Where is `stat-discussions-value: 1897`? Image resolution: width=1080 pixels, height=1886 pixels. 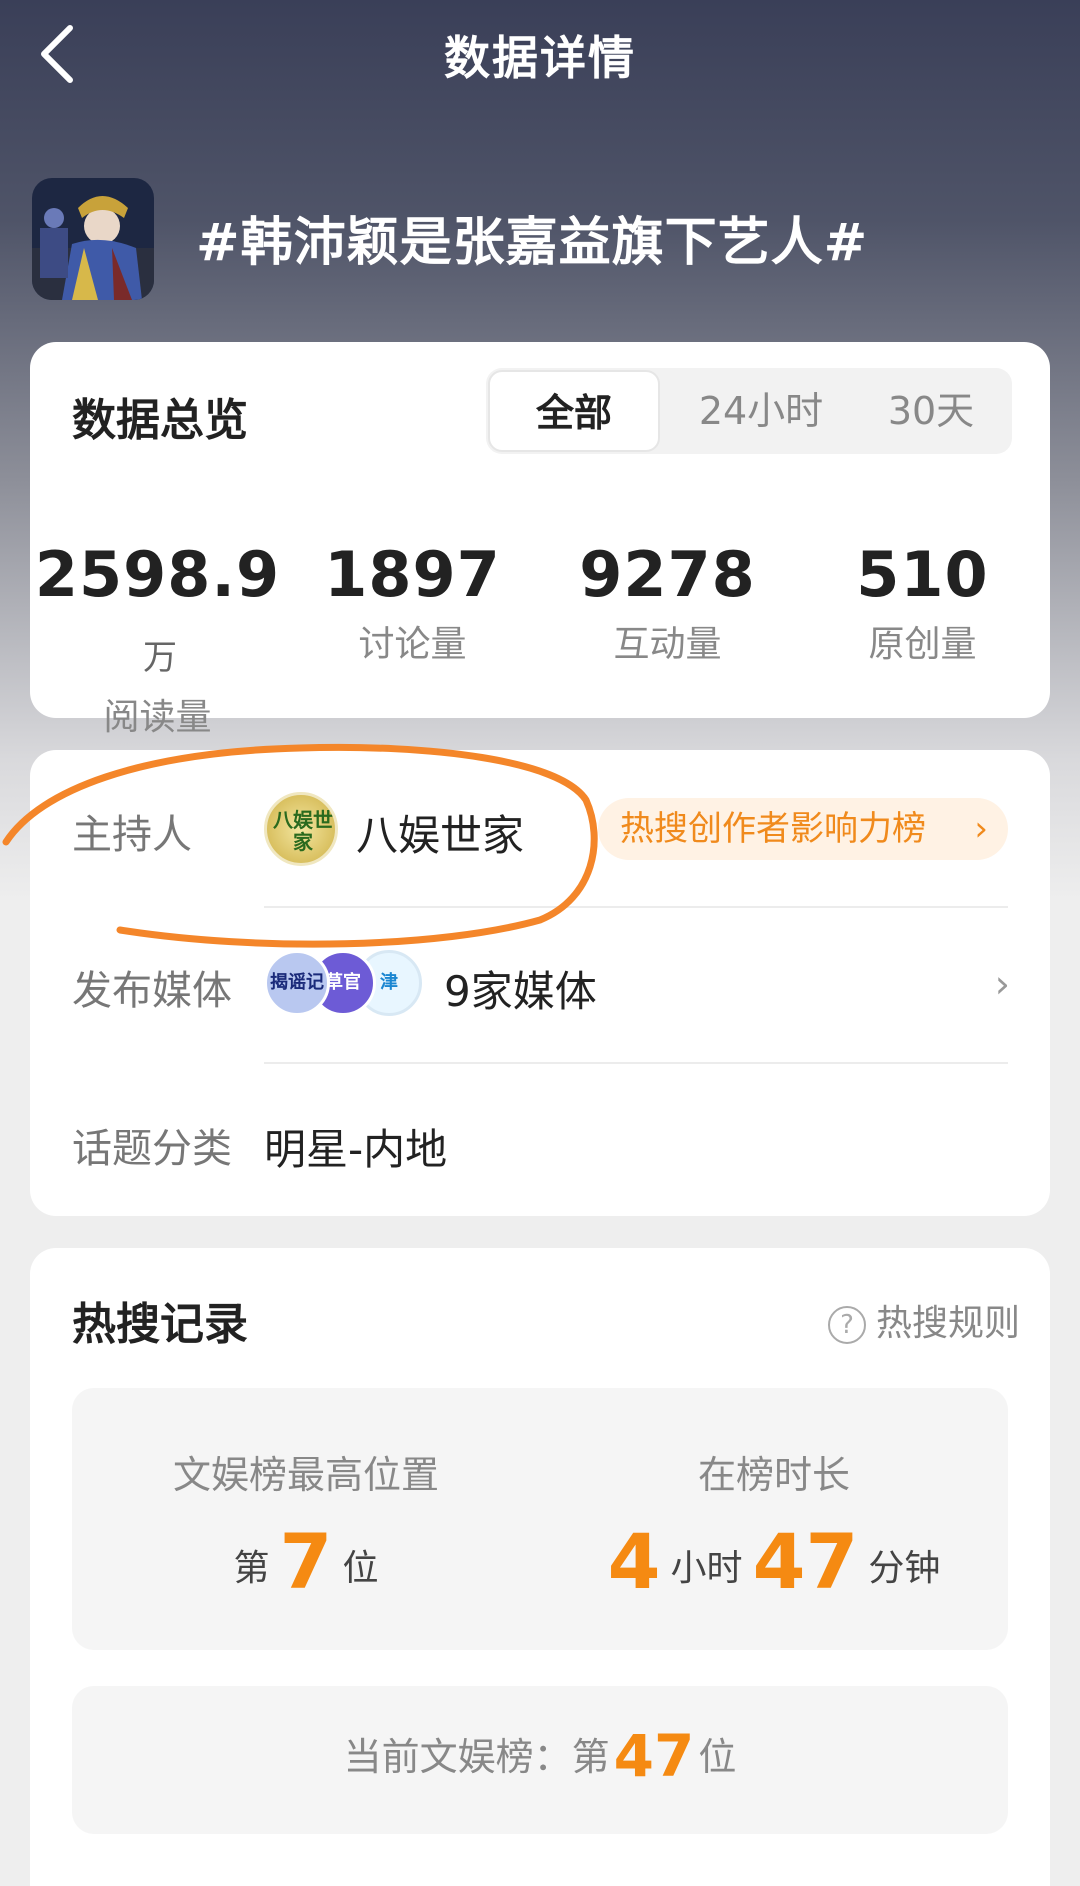 stat-discussions-value: 1897 is located at coordinates (412, 574).